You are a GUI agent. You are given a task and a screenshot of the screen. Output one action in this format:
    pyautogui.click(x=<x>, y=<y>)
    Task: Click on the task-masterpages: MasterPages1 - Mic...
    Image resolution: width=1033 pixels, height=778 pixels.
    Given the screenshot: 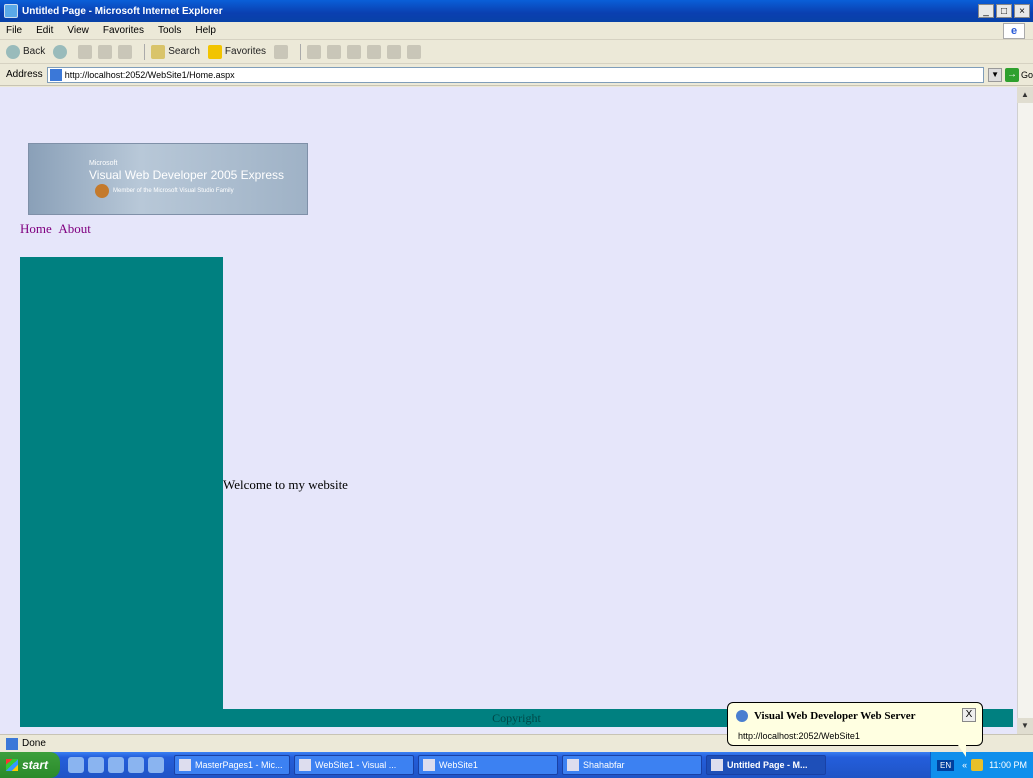 What is the action you would take?
    pyautogui.click(x=232, y=765)
    